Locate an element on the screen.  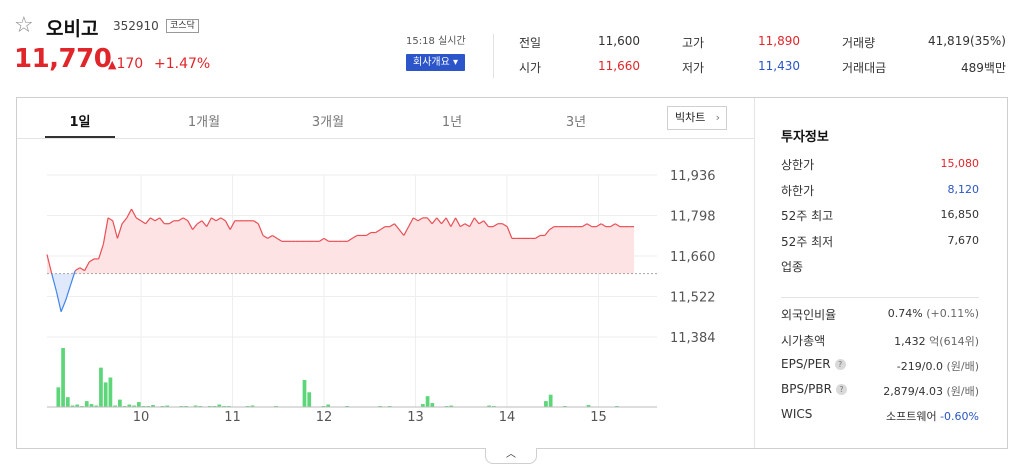
market-cap-value: 1,432 억(614위) is located at coordinates (936, 341).